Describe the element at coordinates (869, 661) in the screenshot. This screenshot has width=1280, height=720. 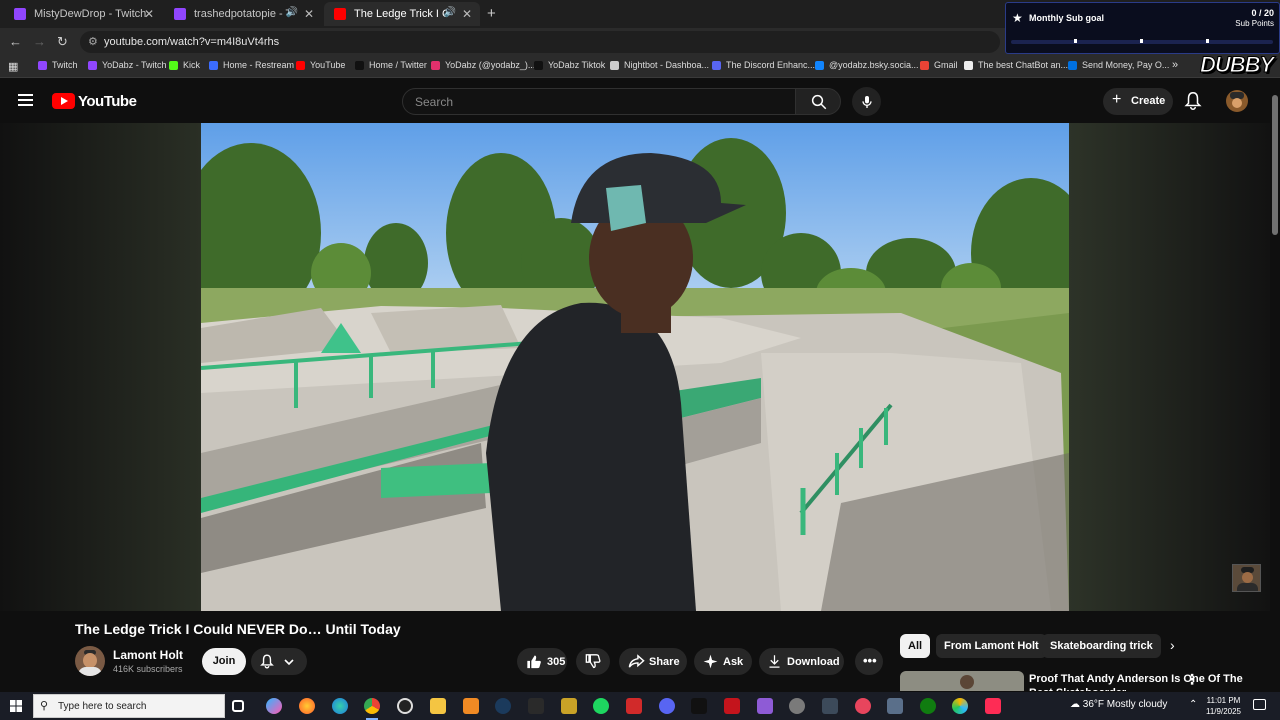
I see `more-actions-button: •••` at that location.